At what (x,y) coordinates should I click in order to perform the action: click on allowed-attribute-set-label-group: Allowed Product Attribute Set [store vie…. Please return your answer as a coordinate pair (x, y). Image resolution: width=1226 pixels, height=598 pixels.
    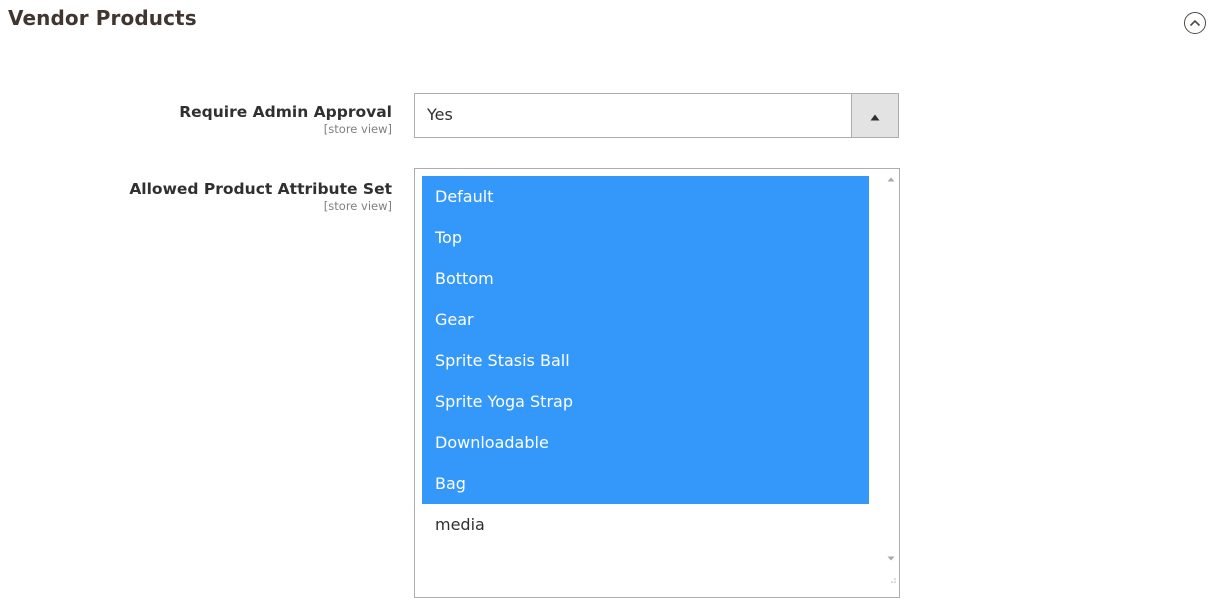
    Looking at the image, I should click on (260, 196).